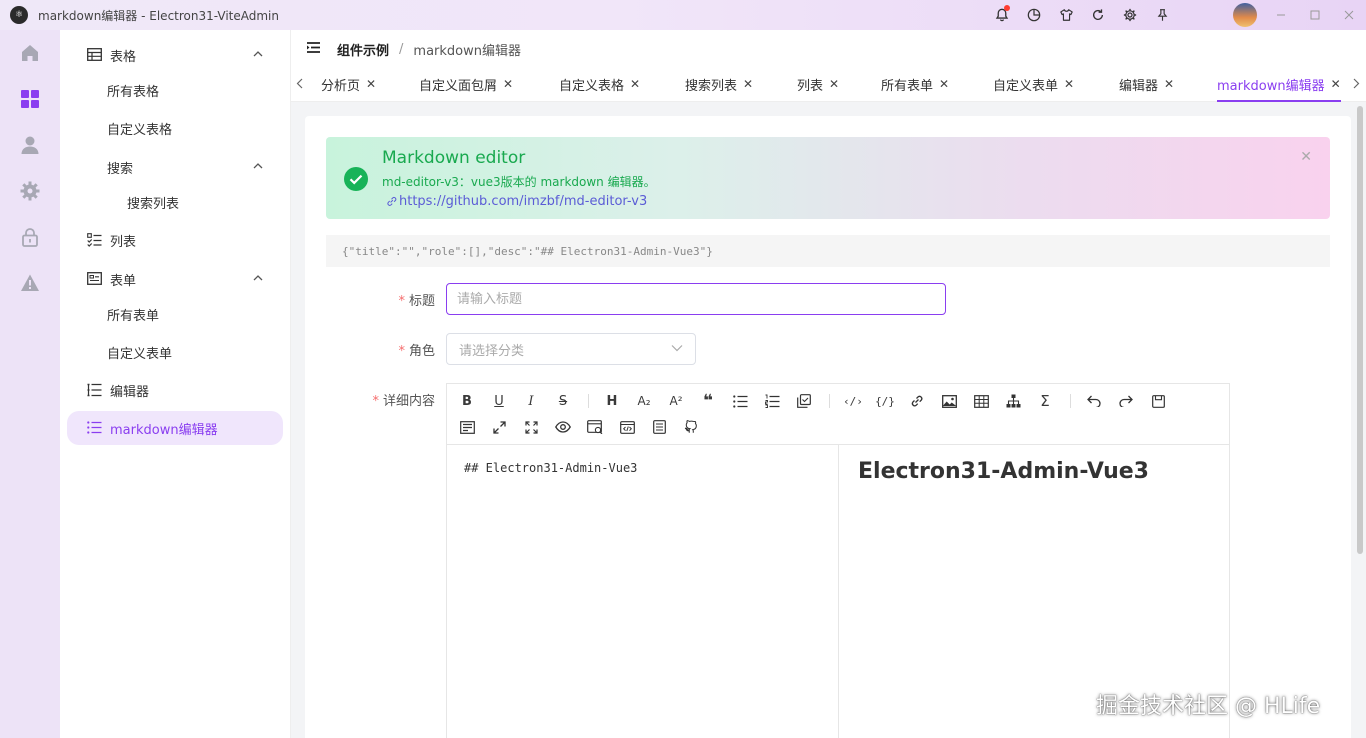 The image size is (1366, 738). Describe the element at coordinates (1162, 15) in the screenshot. I see `pin-icon` at that location.